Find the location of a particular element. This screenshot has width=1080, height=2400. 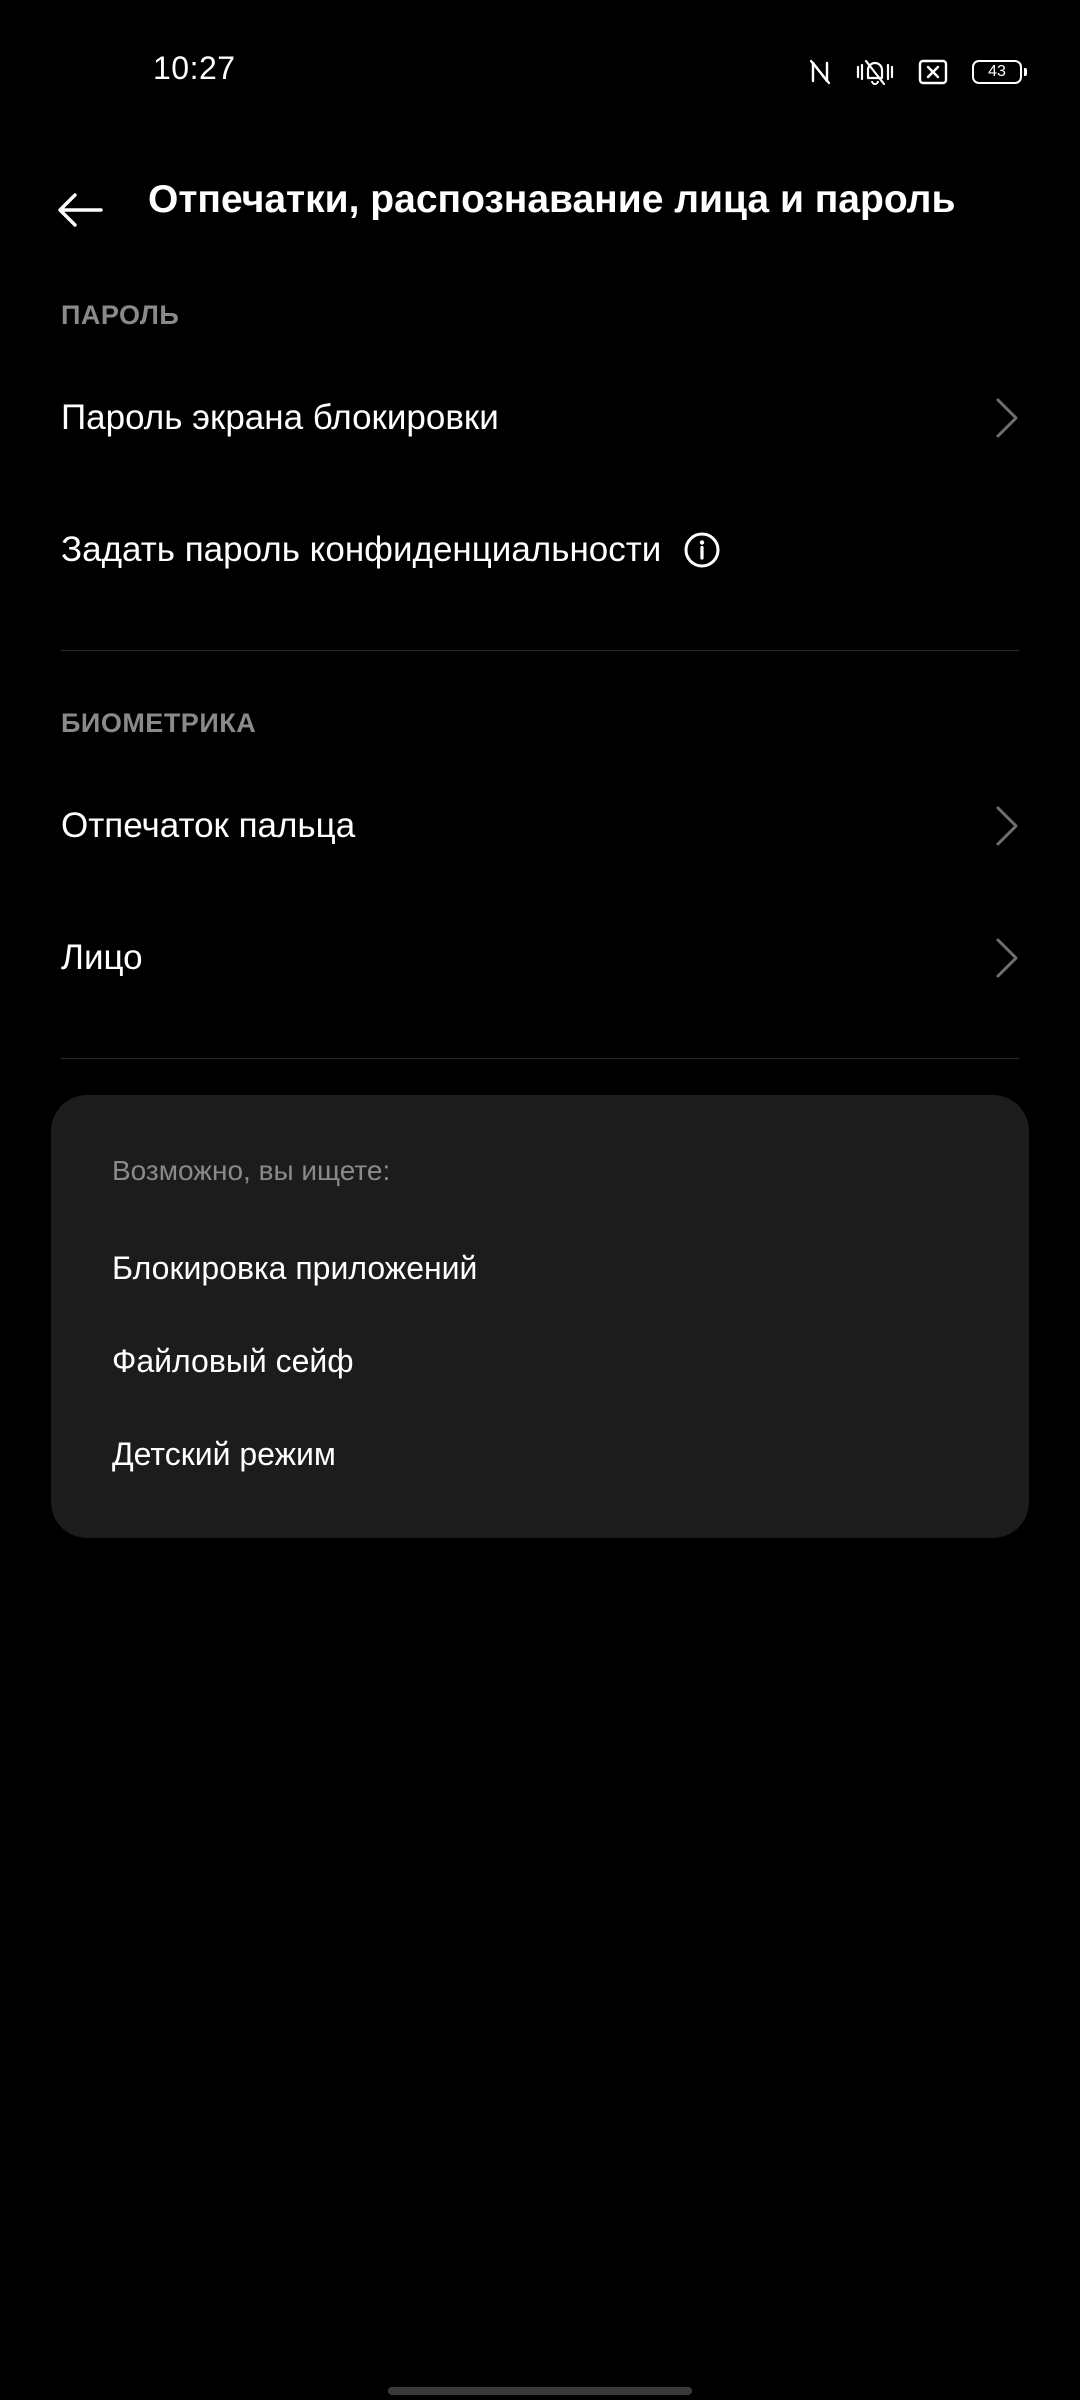

battery-icon: 43 is located at coordinates (999, 72).